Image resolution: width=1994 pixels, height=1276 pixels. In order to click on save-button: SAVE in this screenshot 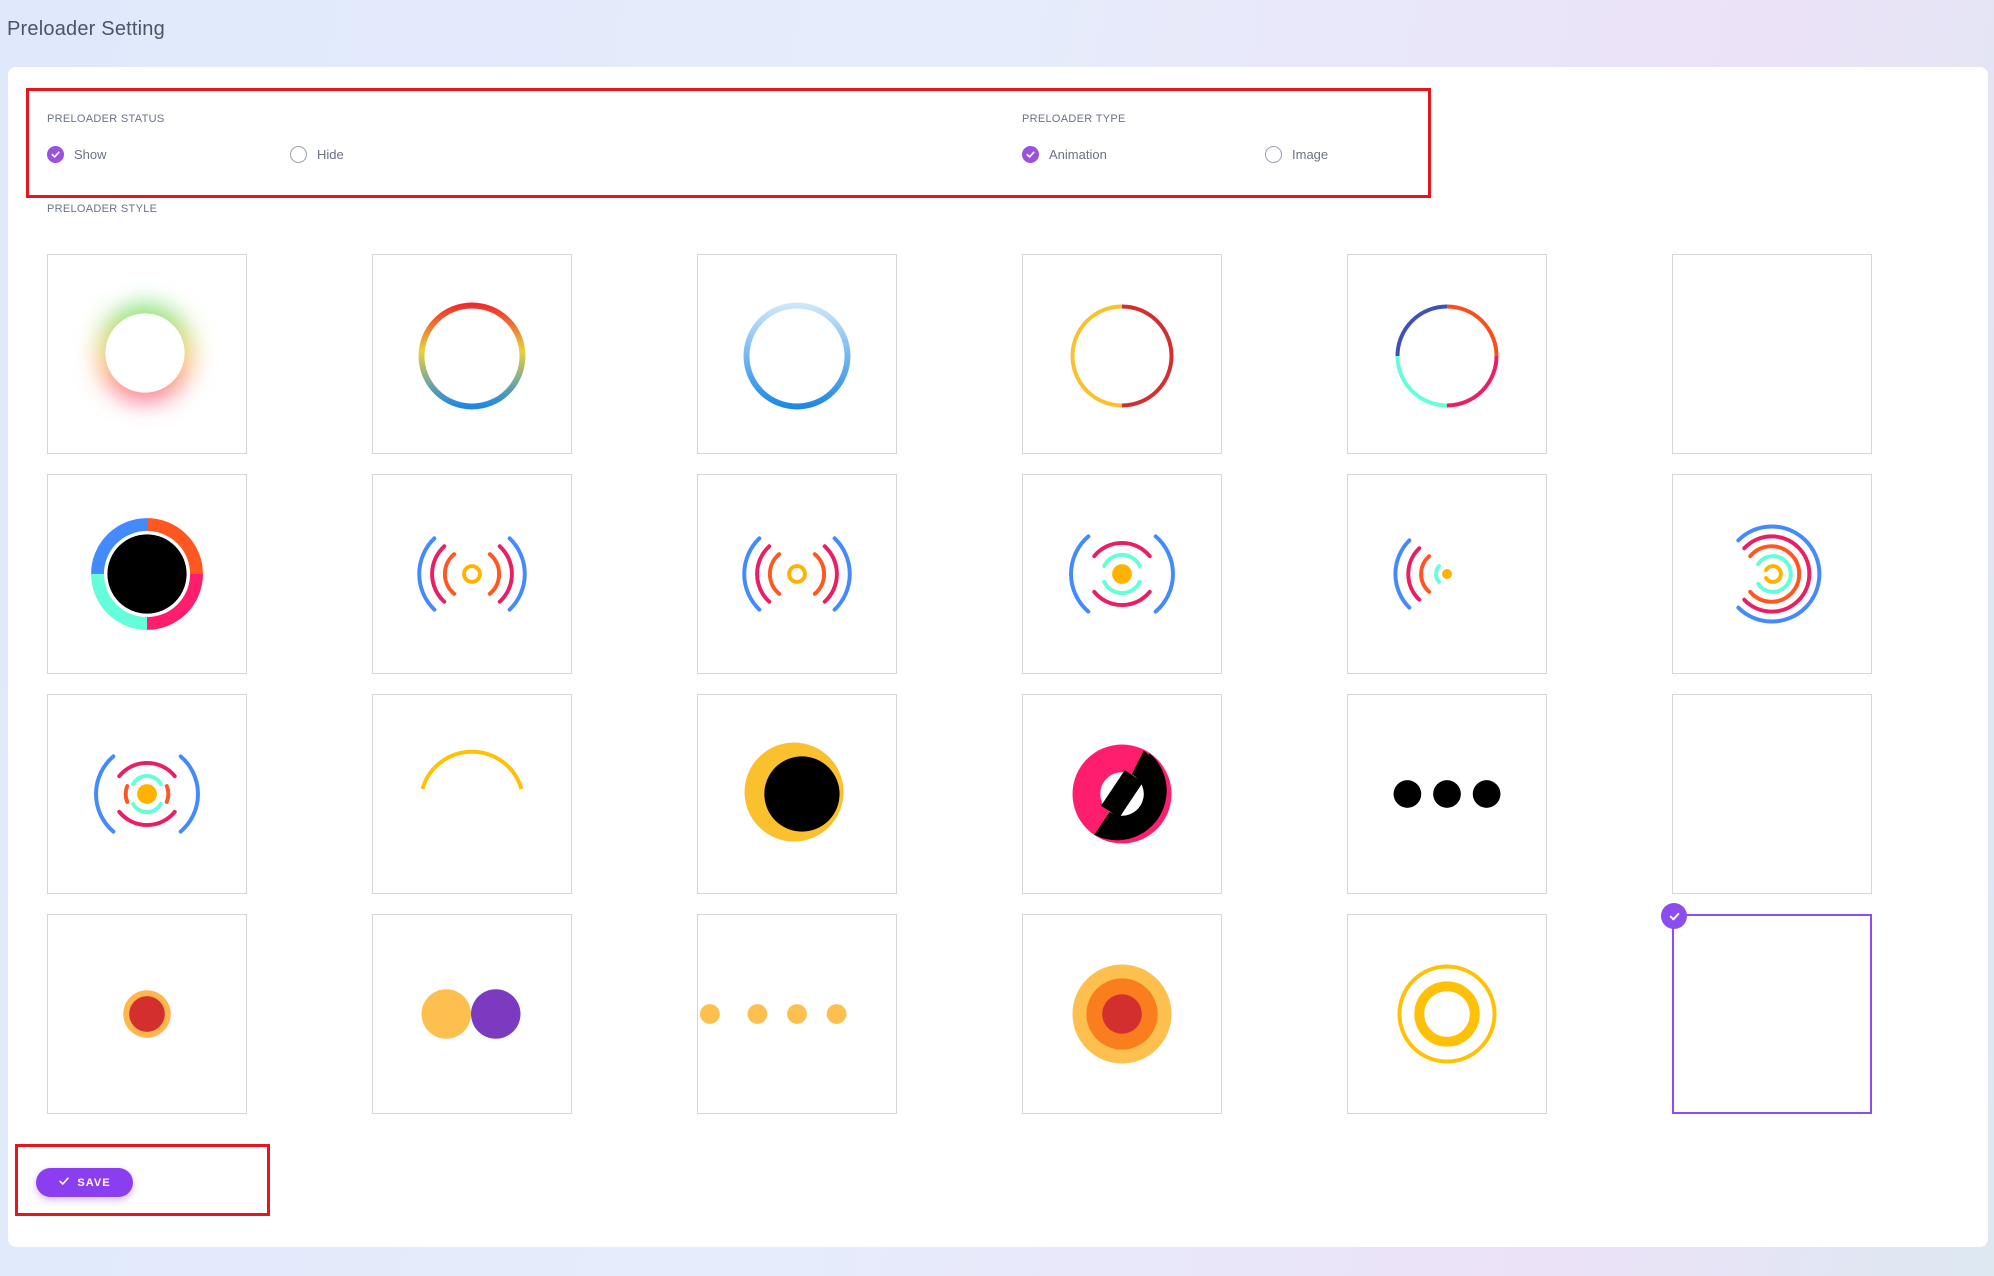, I will do `click(84, 1182)`.